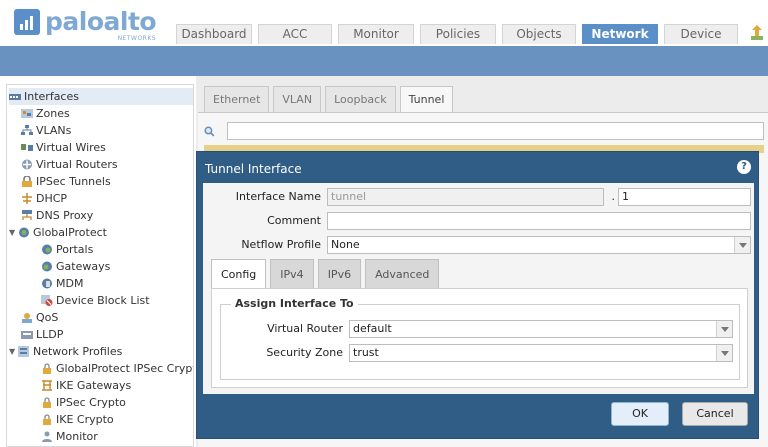  I want to click on tab-config: Config, so click(239, 273).